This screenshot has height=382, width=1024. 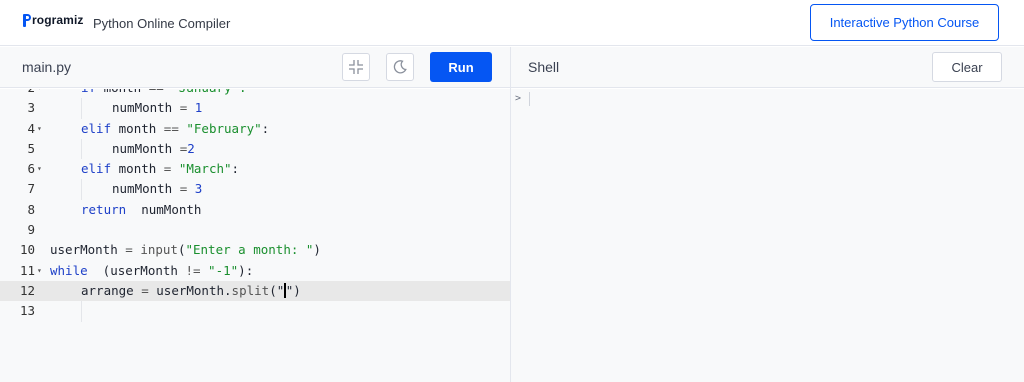 What do you see at coordinates (255, 149) in the screenshot?
I see `code-line: 5 numMonth =2` at bounding box center [255, 149].